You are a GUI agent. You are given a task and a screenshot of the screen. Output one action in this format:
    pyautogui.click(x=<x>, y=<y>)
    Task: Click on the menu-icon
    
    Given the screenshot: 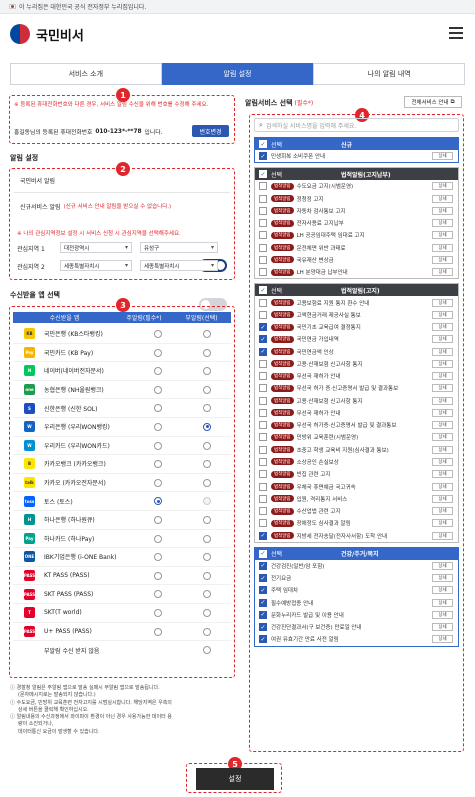 What is the action you would take?
    pyautogui.click(x=456, y=33)
    